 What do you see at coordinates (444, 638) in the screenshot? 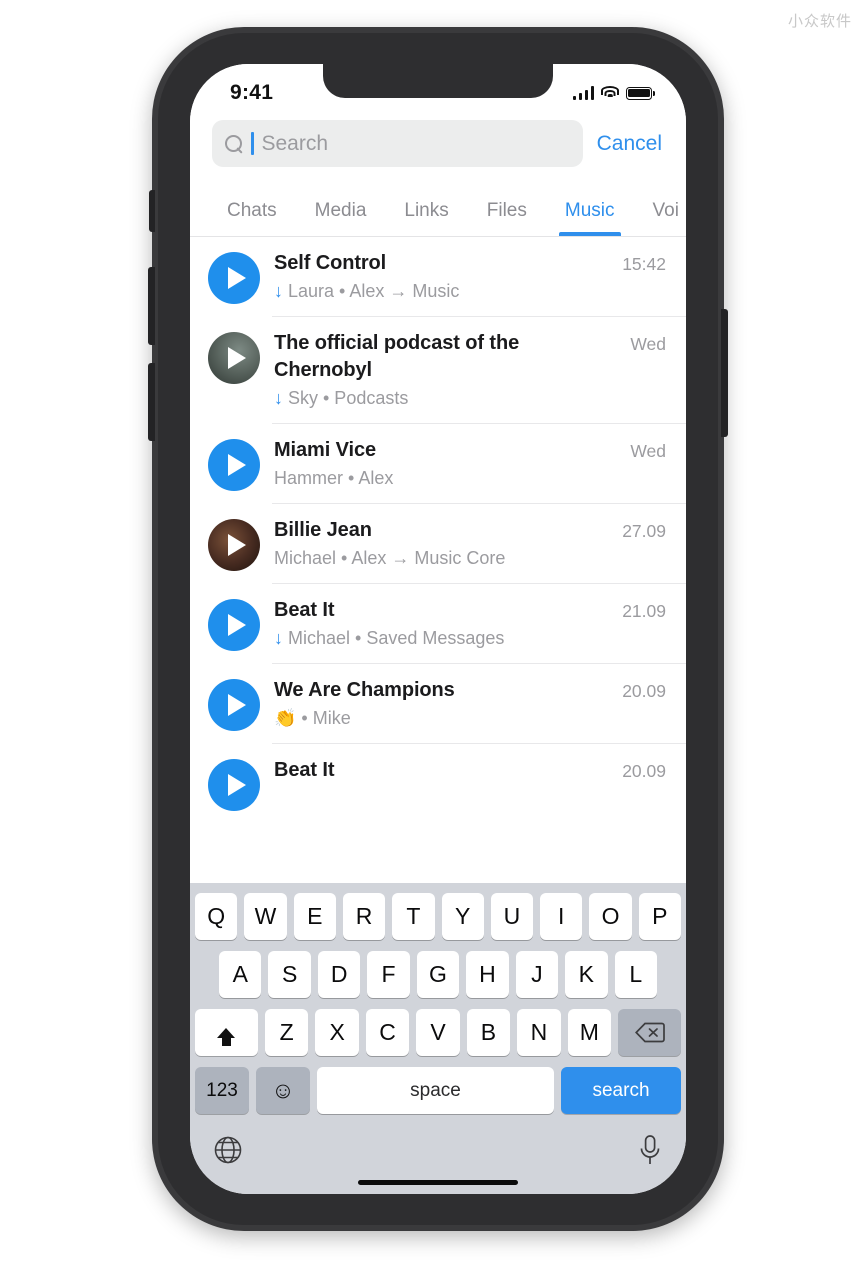
I see `track-subtitle-line: ↓ Michael • Saved Messages` at bounding box center [444, 638].